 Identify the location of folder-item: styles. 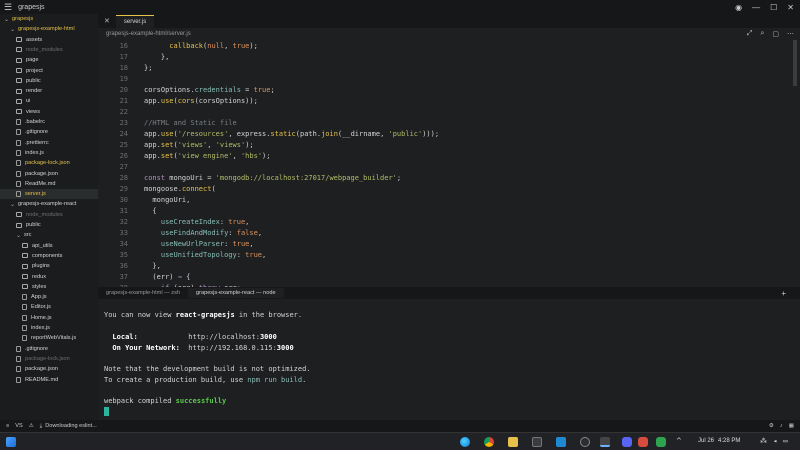
(49, 287).